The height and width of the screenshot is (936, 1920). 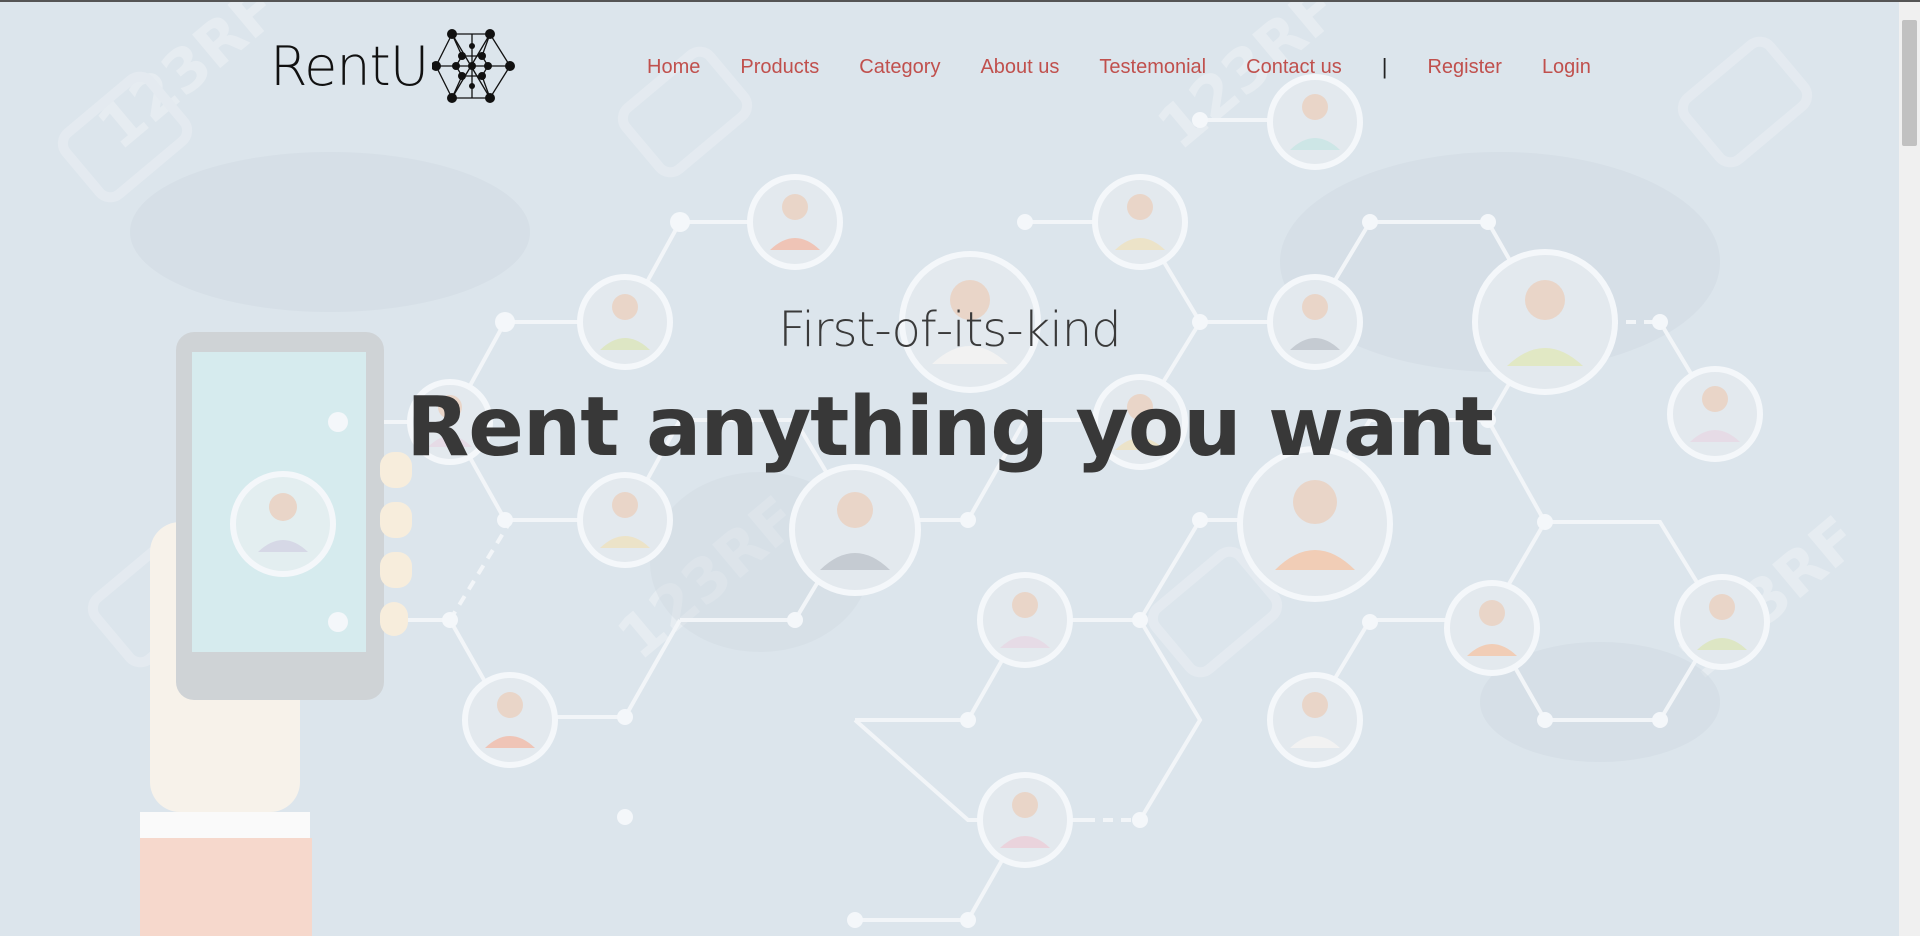 I want to click on nav-testemonial: Testemonial, so click(x=1152, y=67).